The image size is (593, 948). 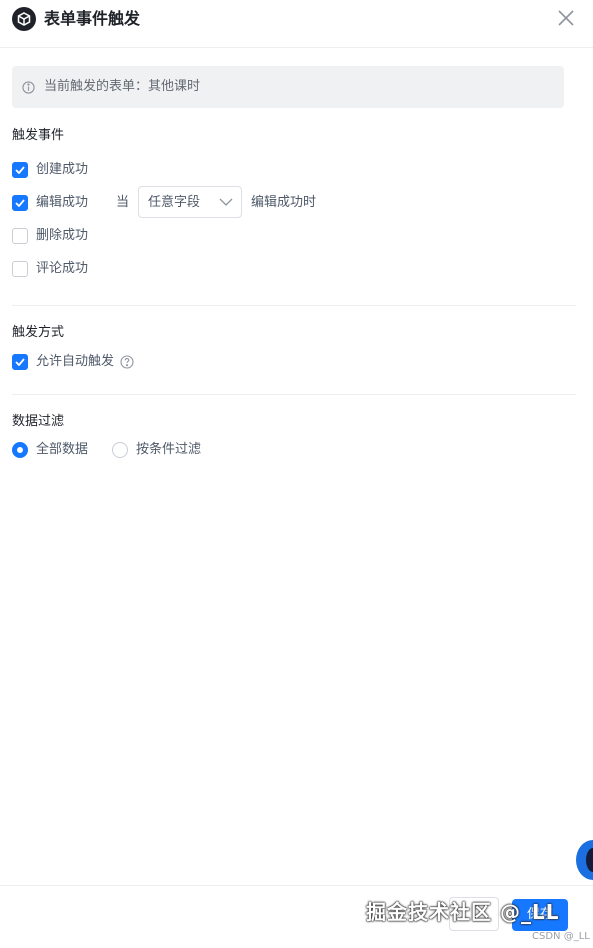 What do you see at coordinates (20, 450) in the screenshot?
I see `radio-selected` at bounding box center [20, 450].